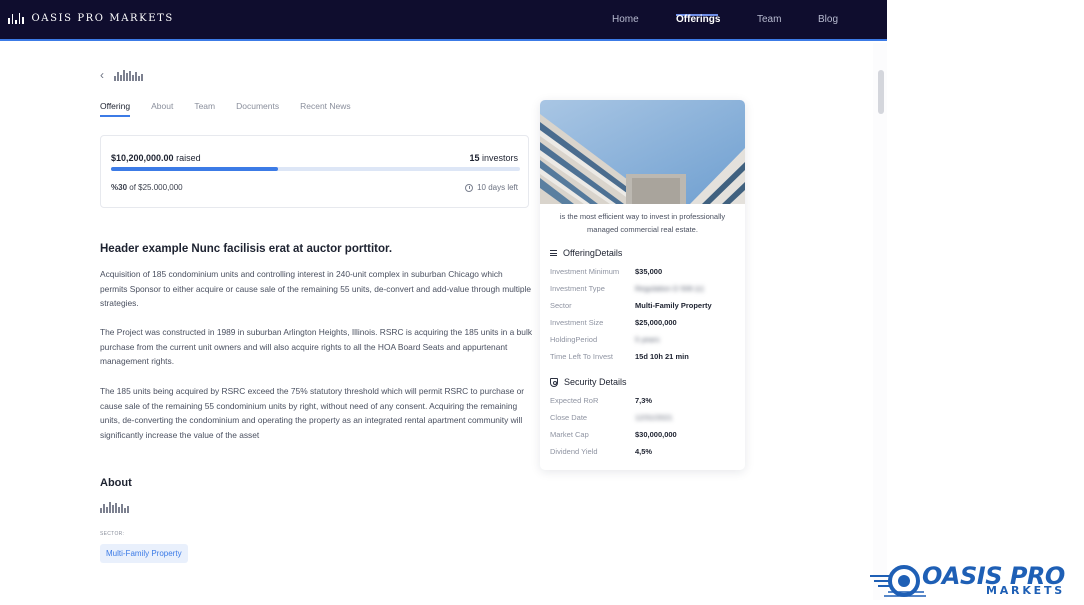 The image size is (1084, 605). I want to click on goal-percent: %30 of $25.000,000, so click(147, 187).